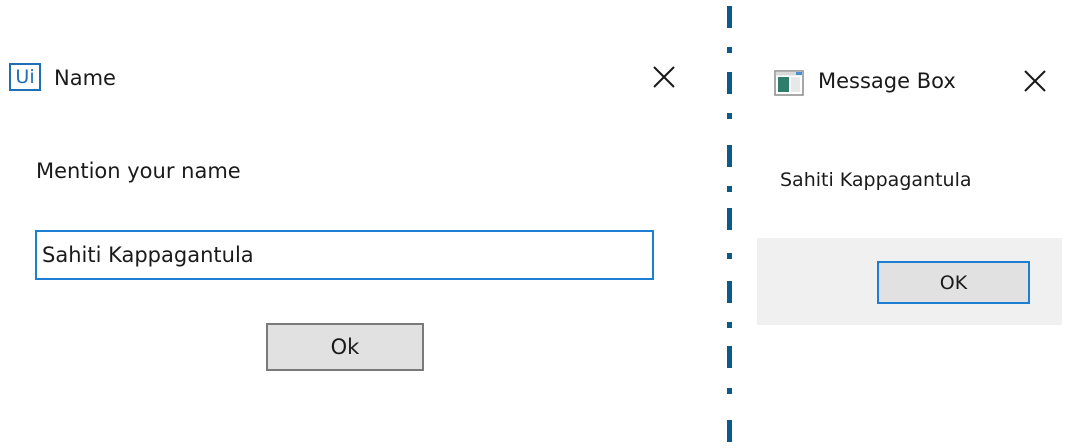  Describe the element at coordinates (876, 180) in the screenshot. I see `message-text: Sahiti Kappagantula` at that location.